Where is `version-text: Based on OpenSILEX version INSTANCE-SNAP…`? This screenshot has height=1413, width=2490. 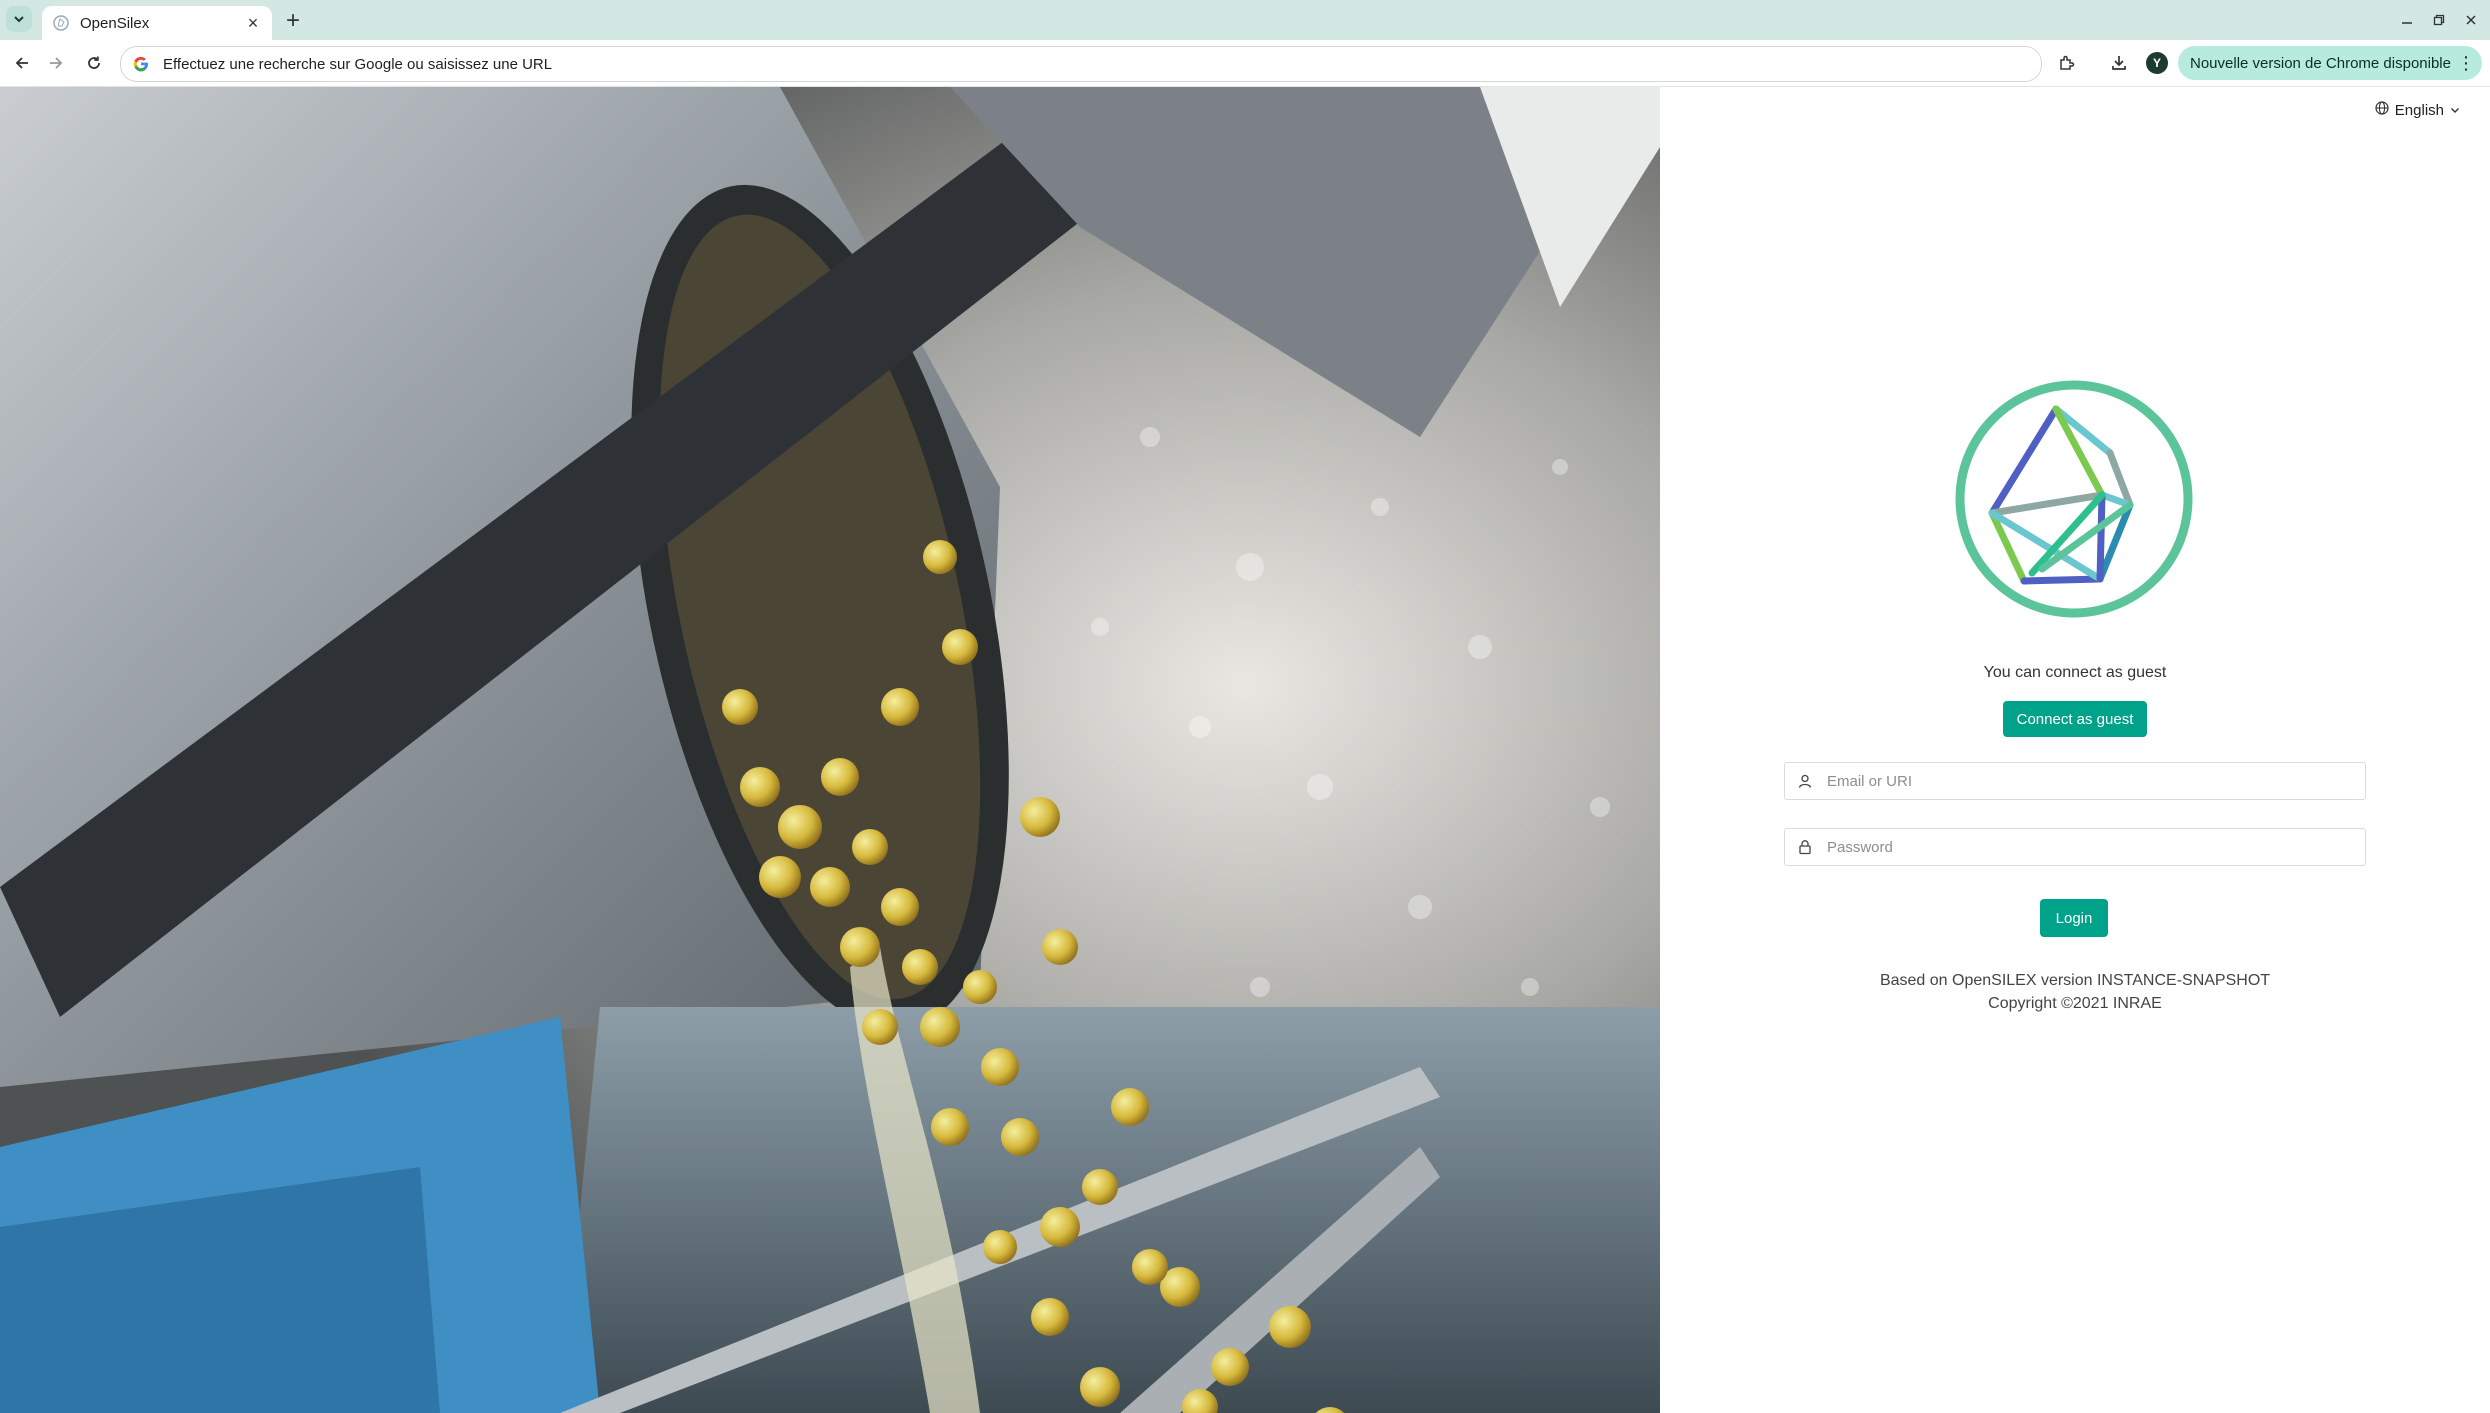 version-text: Based on OpenSILEX version INSTANCE-SNAP… is located at coordinates (2075, 980).